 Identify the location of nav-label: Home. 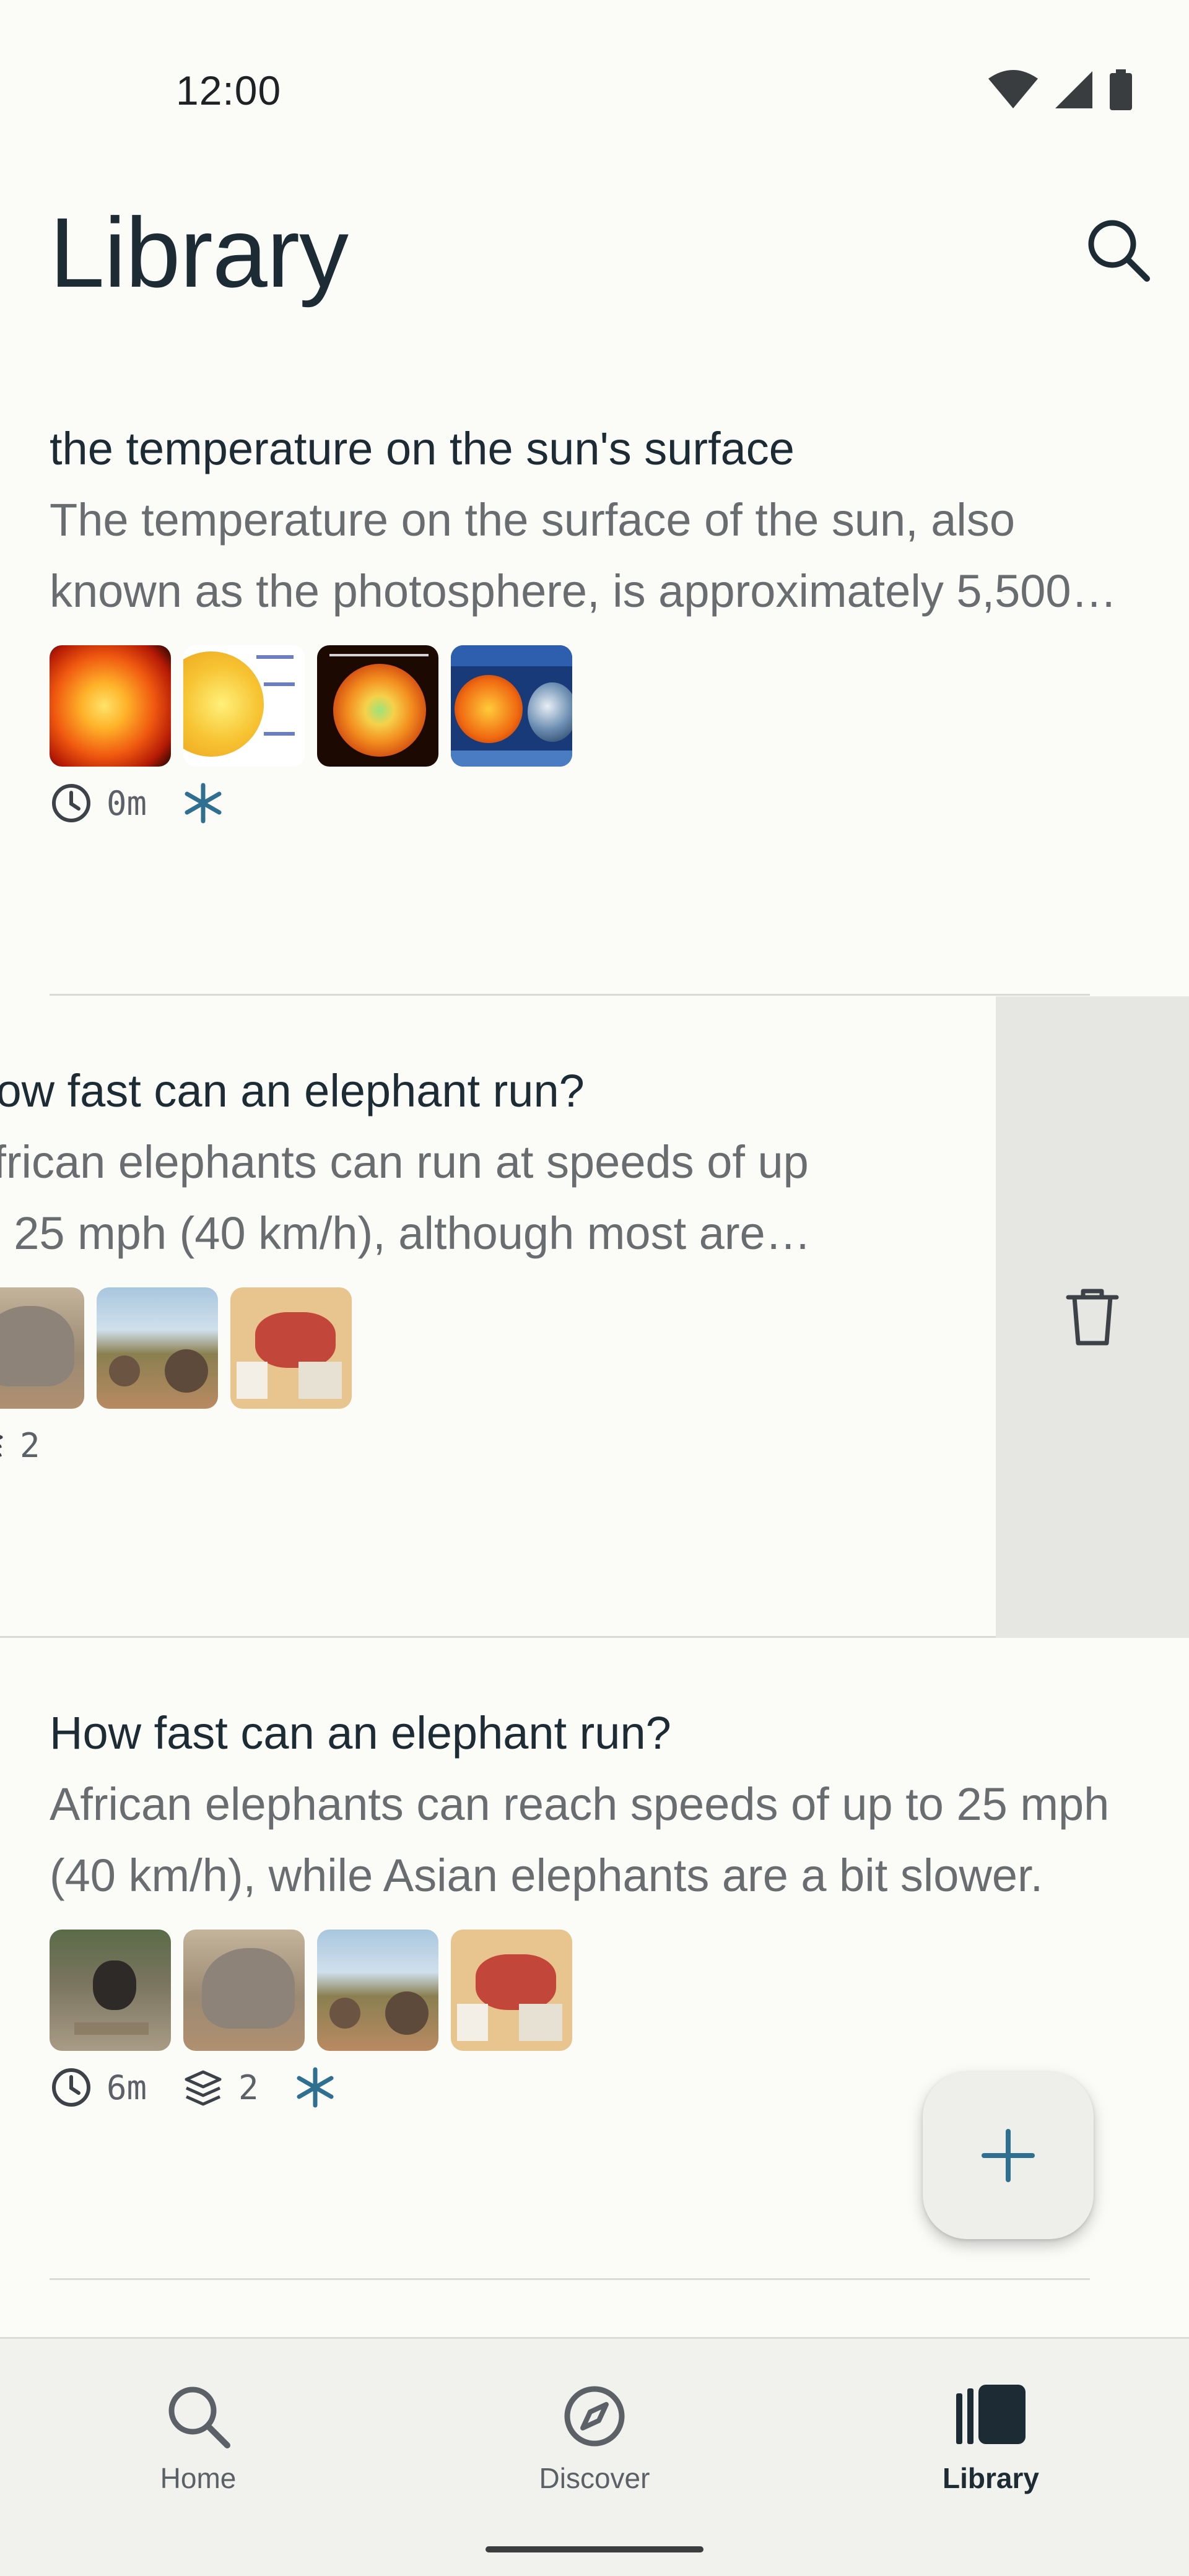
(198, 2478).